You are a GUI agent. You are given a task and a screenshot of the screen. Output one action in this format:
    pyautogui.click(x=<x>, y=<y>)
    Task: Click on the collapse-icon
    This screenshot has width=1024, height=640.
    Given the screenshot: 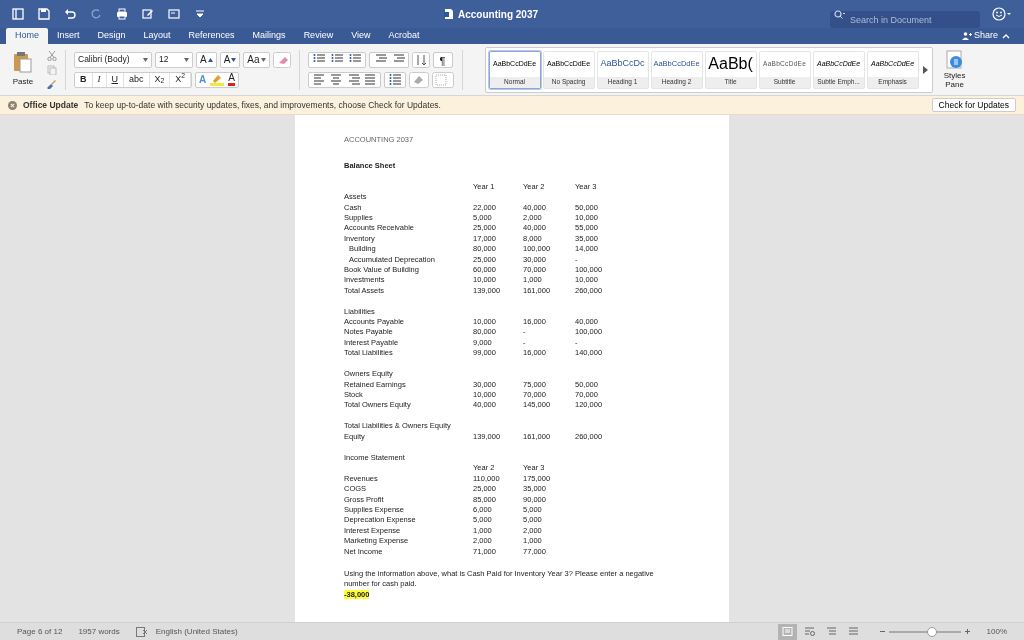 What is the action you would take?
    pyautogui.click(x=1006, y=36)
    